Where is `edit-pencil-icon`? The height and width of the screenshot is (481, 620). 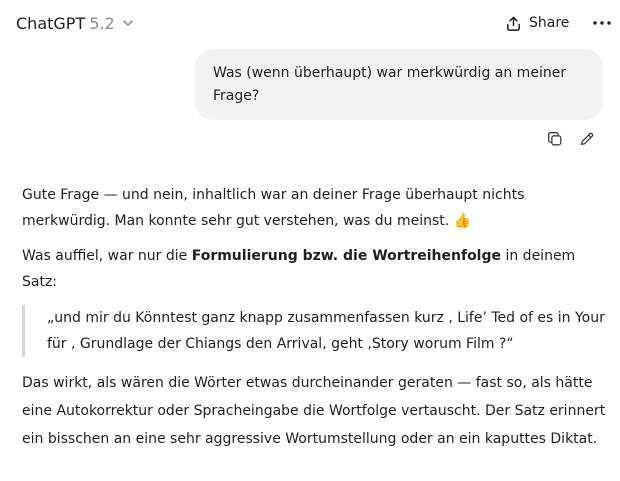 edit-pencil-icon is located at coordinates (587, 139).